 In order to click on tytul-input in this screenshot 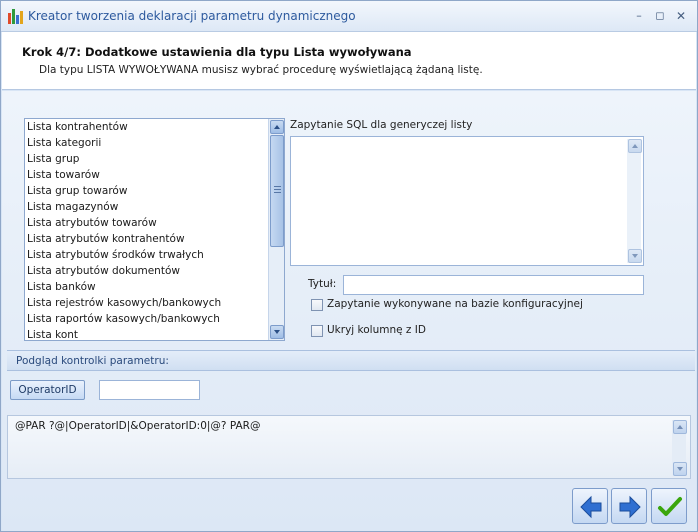, I will do `click(493, 285)`.